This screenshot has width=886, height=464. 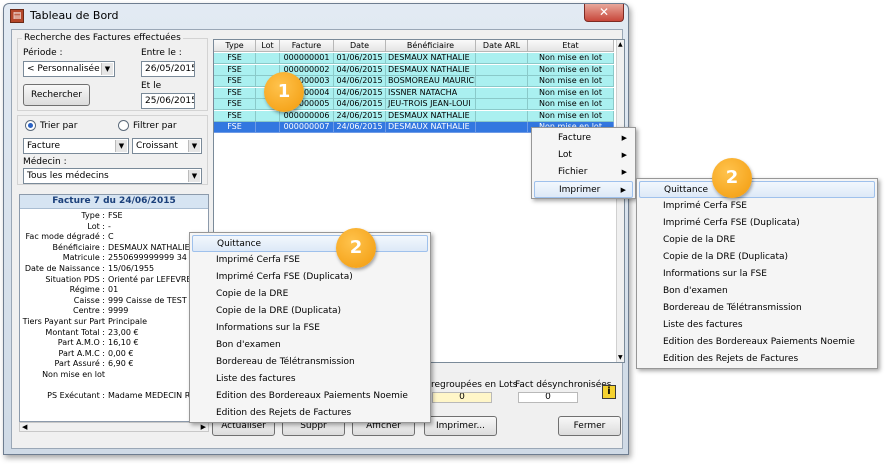 What do you see at coordinates (118, 311) in the screenshot?
I see `detail-value: 9999` at bounding box center [118, 311].